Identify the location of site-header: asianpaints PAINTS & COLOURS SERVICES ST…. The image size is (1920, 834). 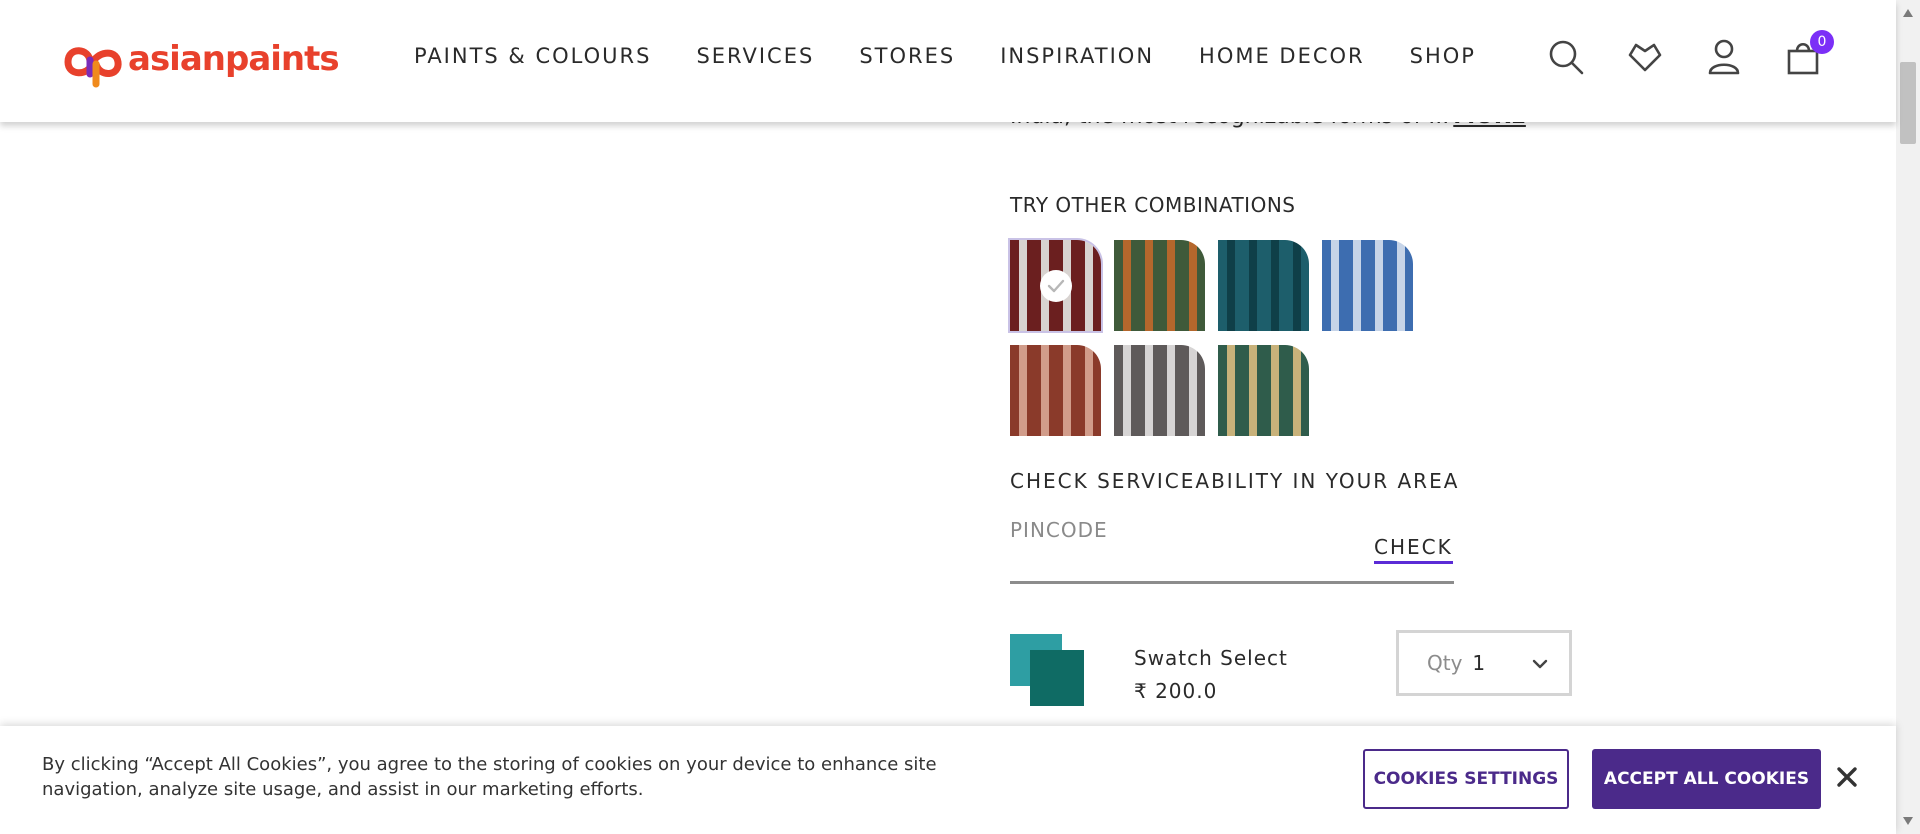
(948, 61).